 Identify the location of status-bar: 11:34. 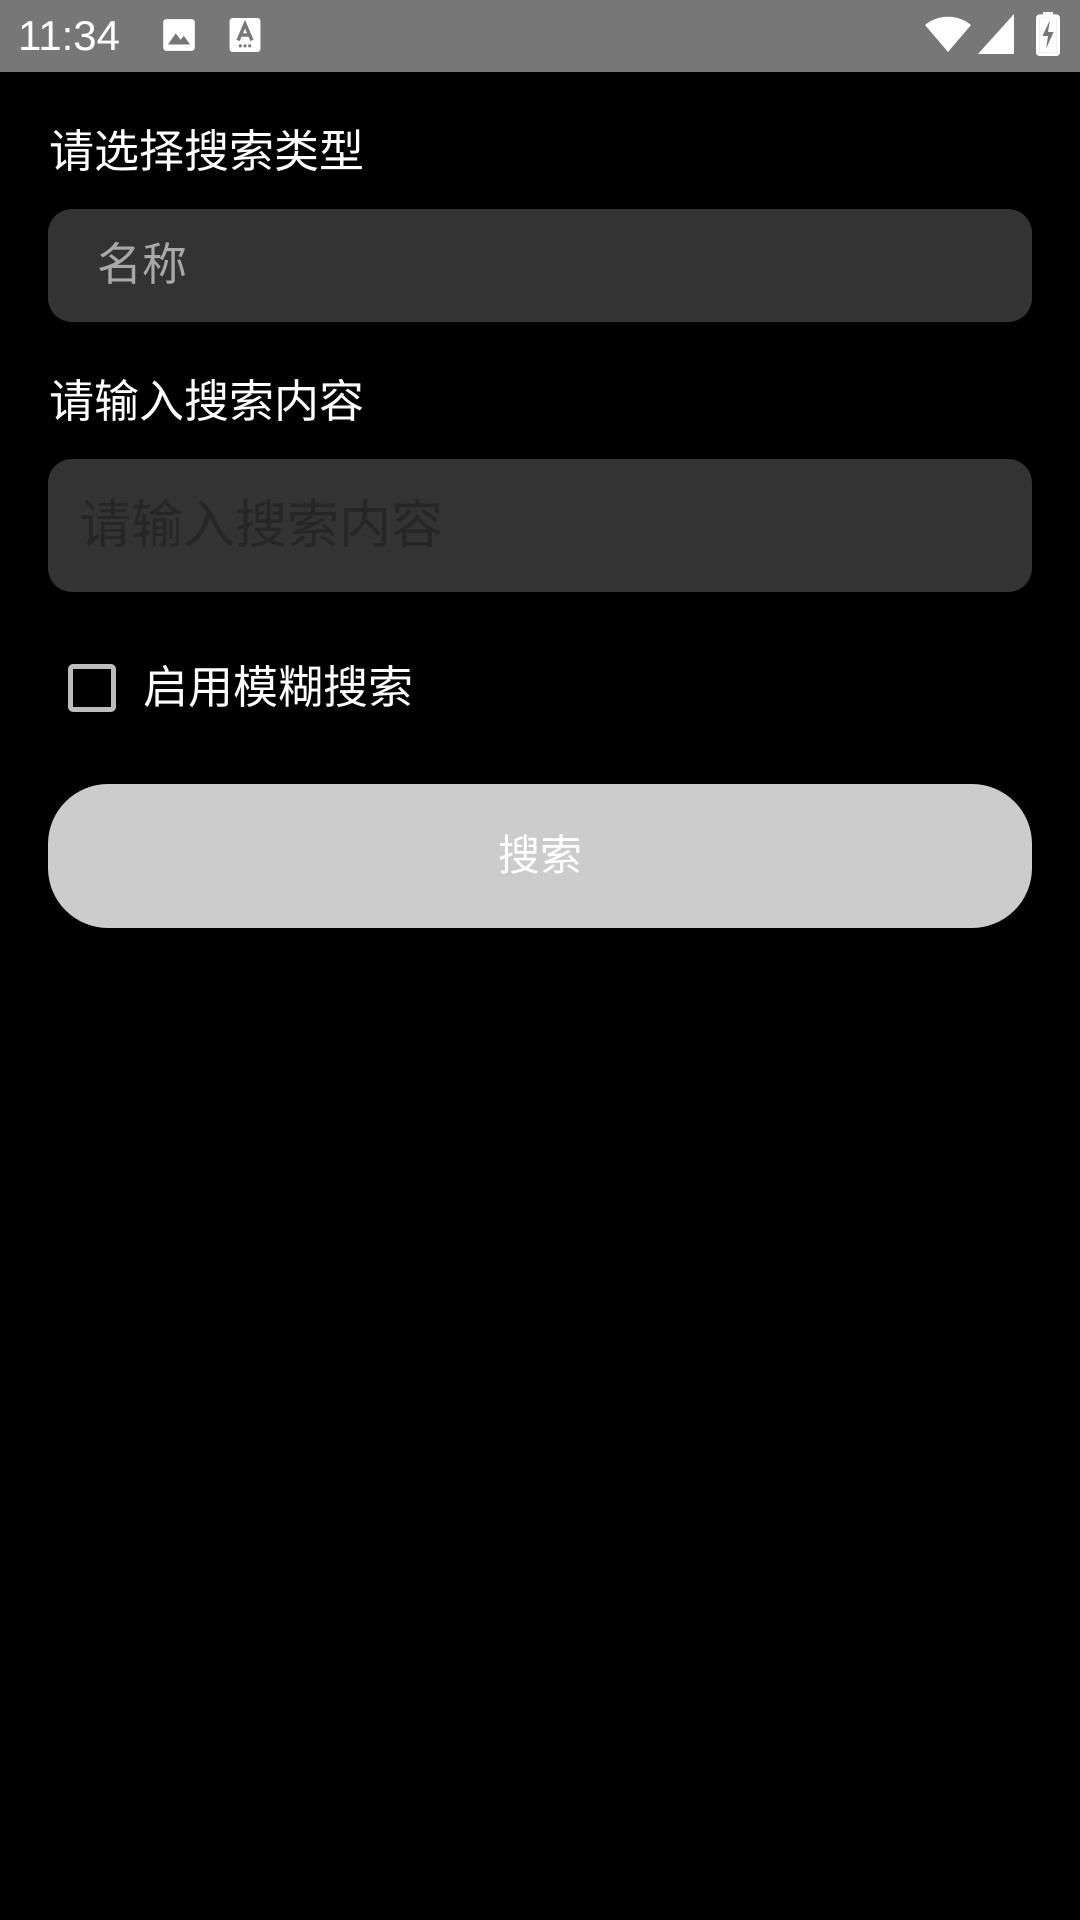
(540, 36).